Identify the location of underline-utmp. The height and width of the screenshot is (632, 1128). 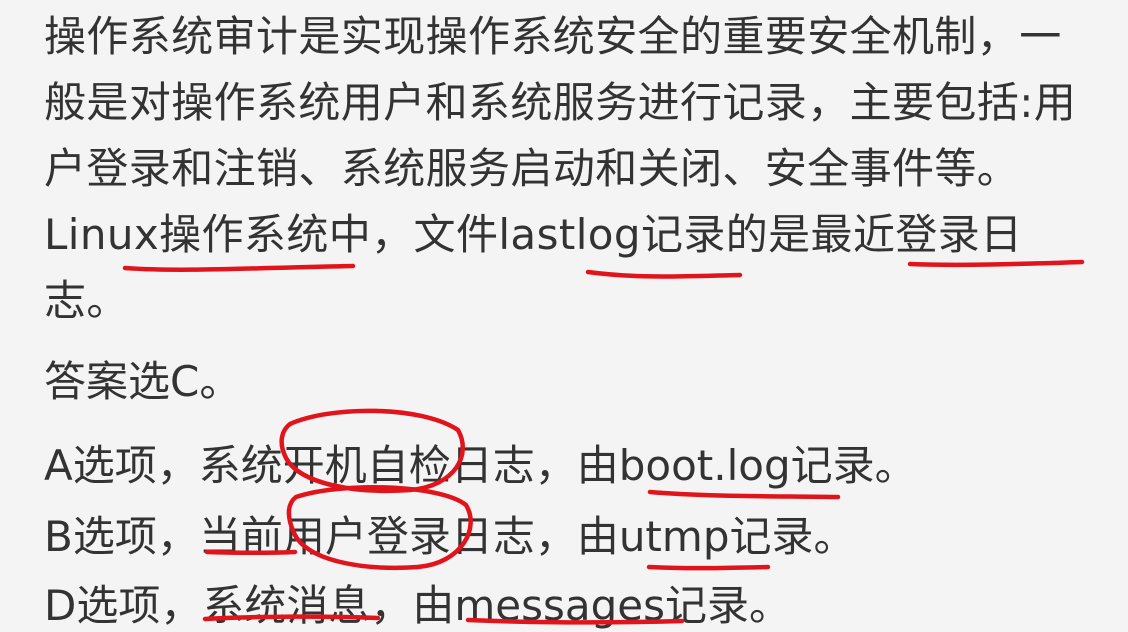
(708, 567).